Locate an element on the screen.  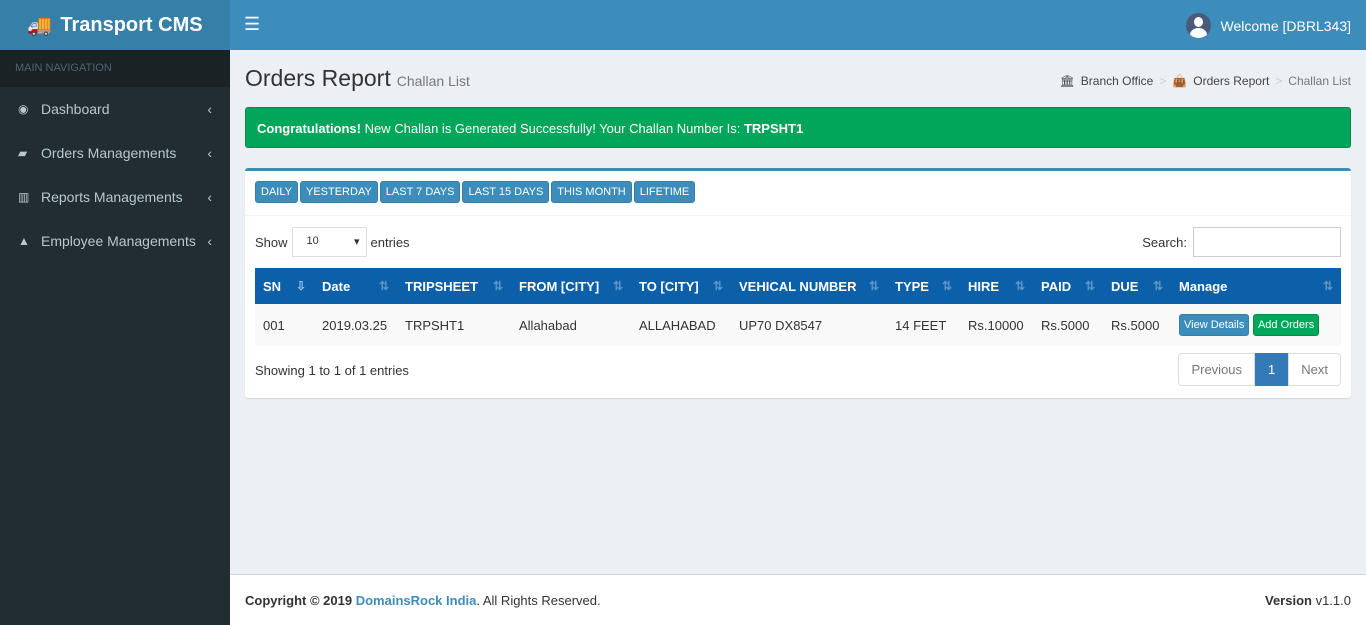
page-title: Orders Report Challan List is located at coordinates (357, 78).